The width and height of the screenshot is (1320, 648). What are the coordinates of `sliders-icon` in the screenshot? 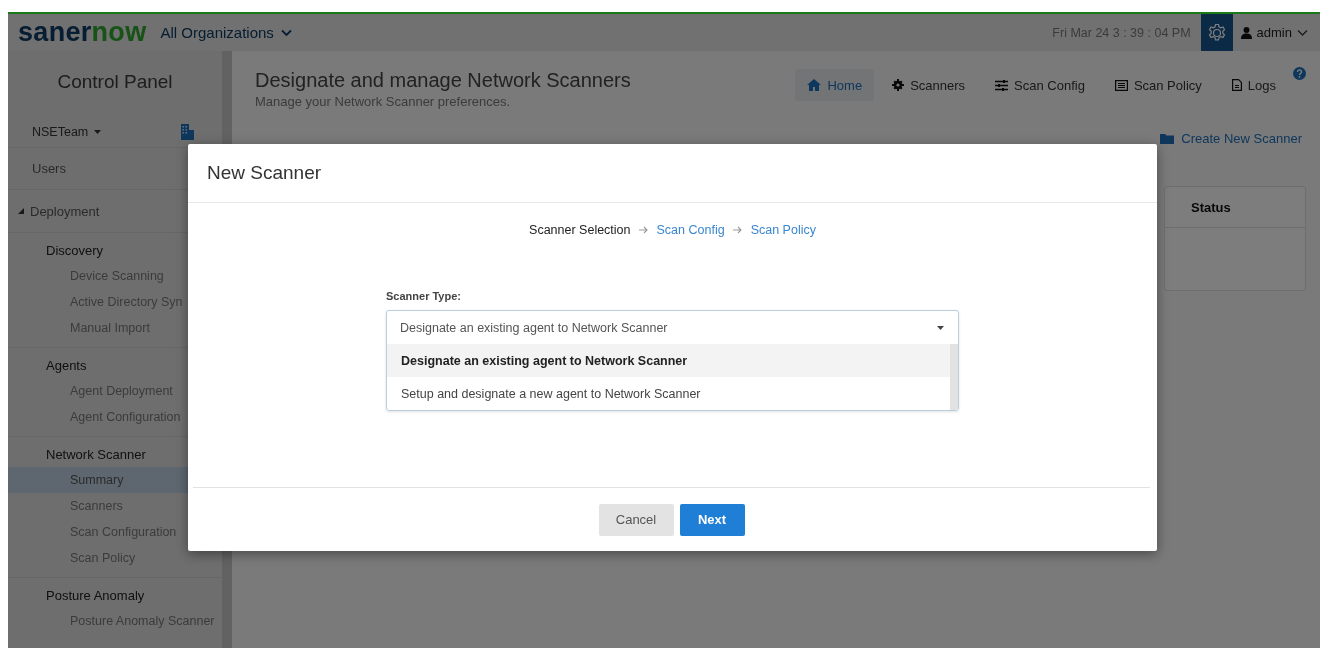 It's located at (1002, 85).